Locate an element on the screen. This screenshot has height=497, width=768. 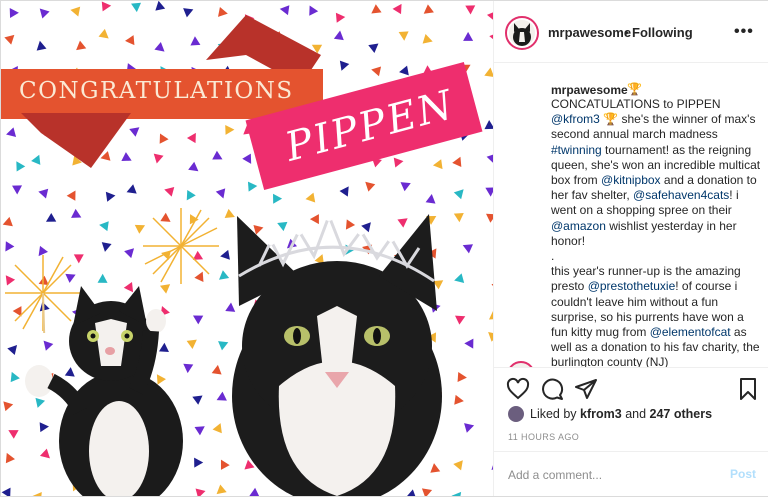
likes-others-count: 247 others is located at coordinates (681, 414).